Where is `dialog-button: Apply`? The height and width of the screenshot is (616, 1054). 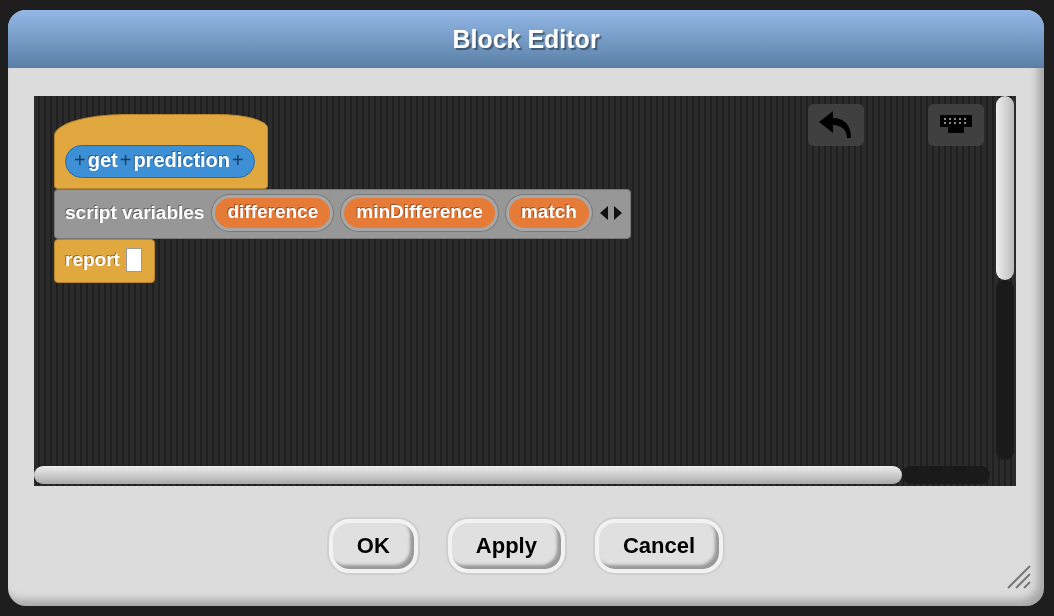
dialog-button: Apply is located at coordinates (506, 546).